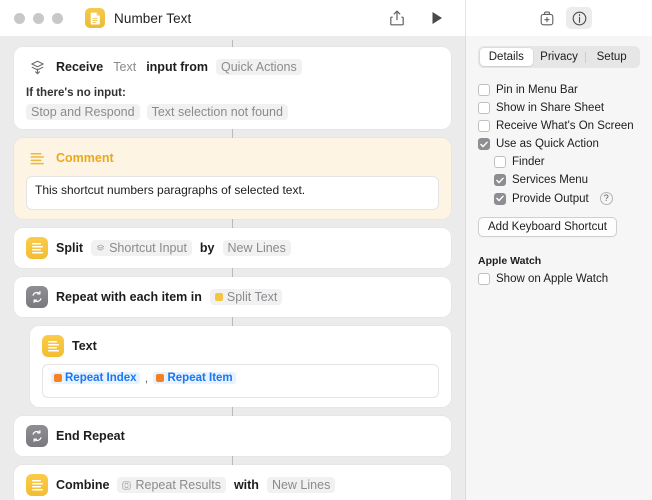 The width and height of the screenshot is (652, 500). I want to click on option-show-in-share-sheet: Show in Share Sheet, so click(559, 108).